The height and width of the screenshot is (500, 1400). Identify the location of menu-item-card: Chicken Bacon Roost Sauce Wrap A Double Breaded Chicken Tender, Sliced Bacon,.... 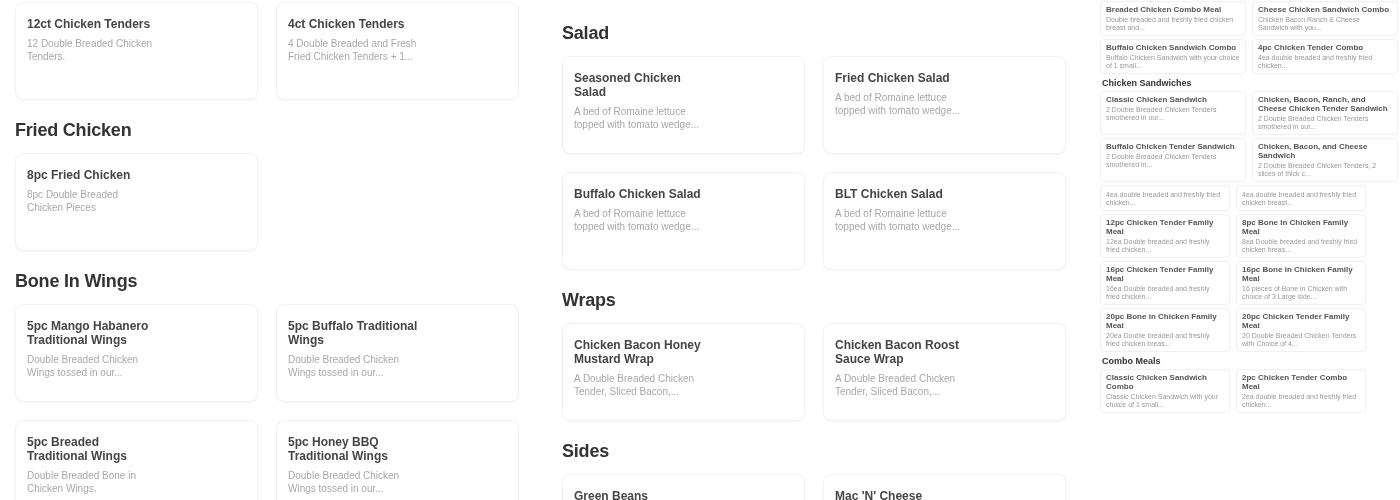
(944, 372).